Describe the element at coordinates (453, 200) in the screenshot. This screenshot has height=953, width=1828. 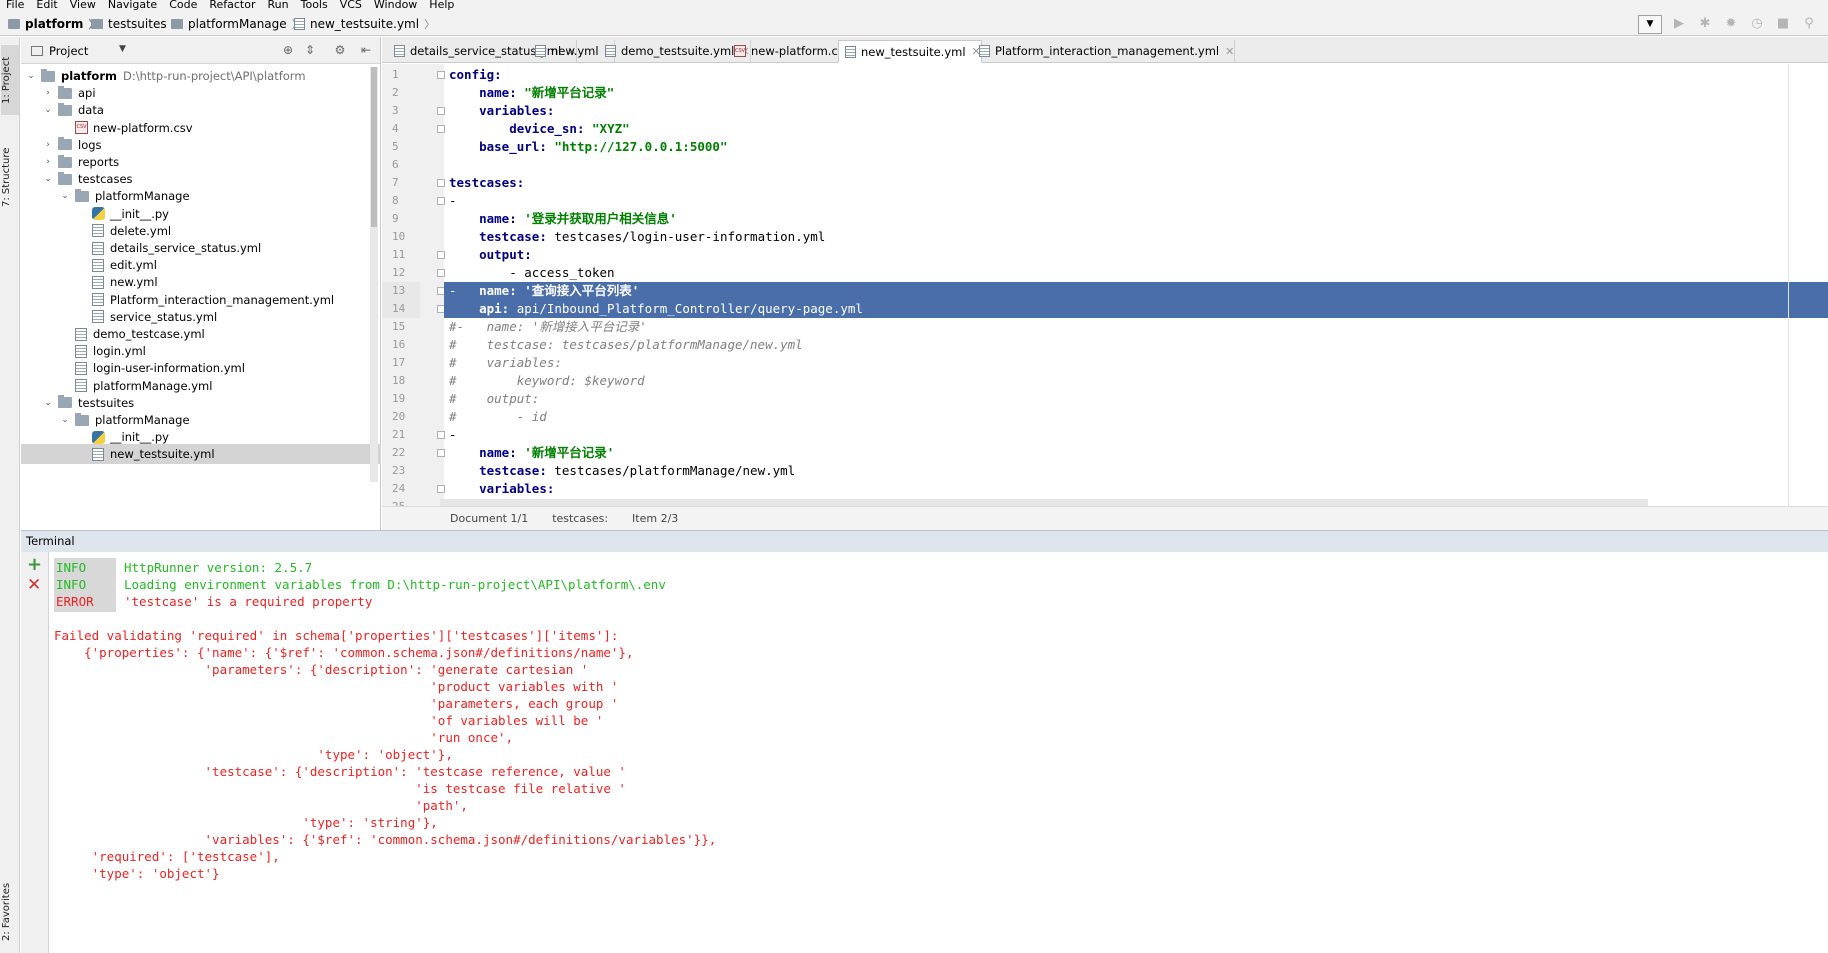
I see `code-token: -` at that location.